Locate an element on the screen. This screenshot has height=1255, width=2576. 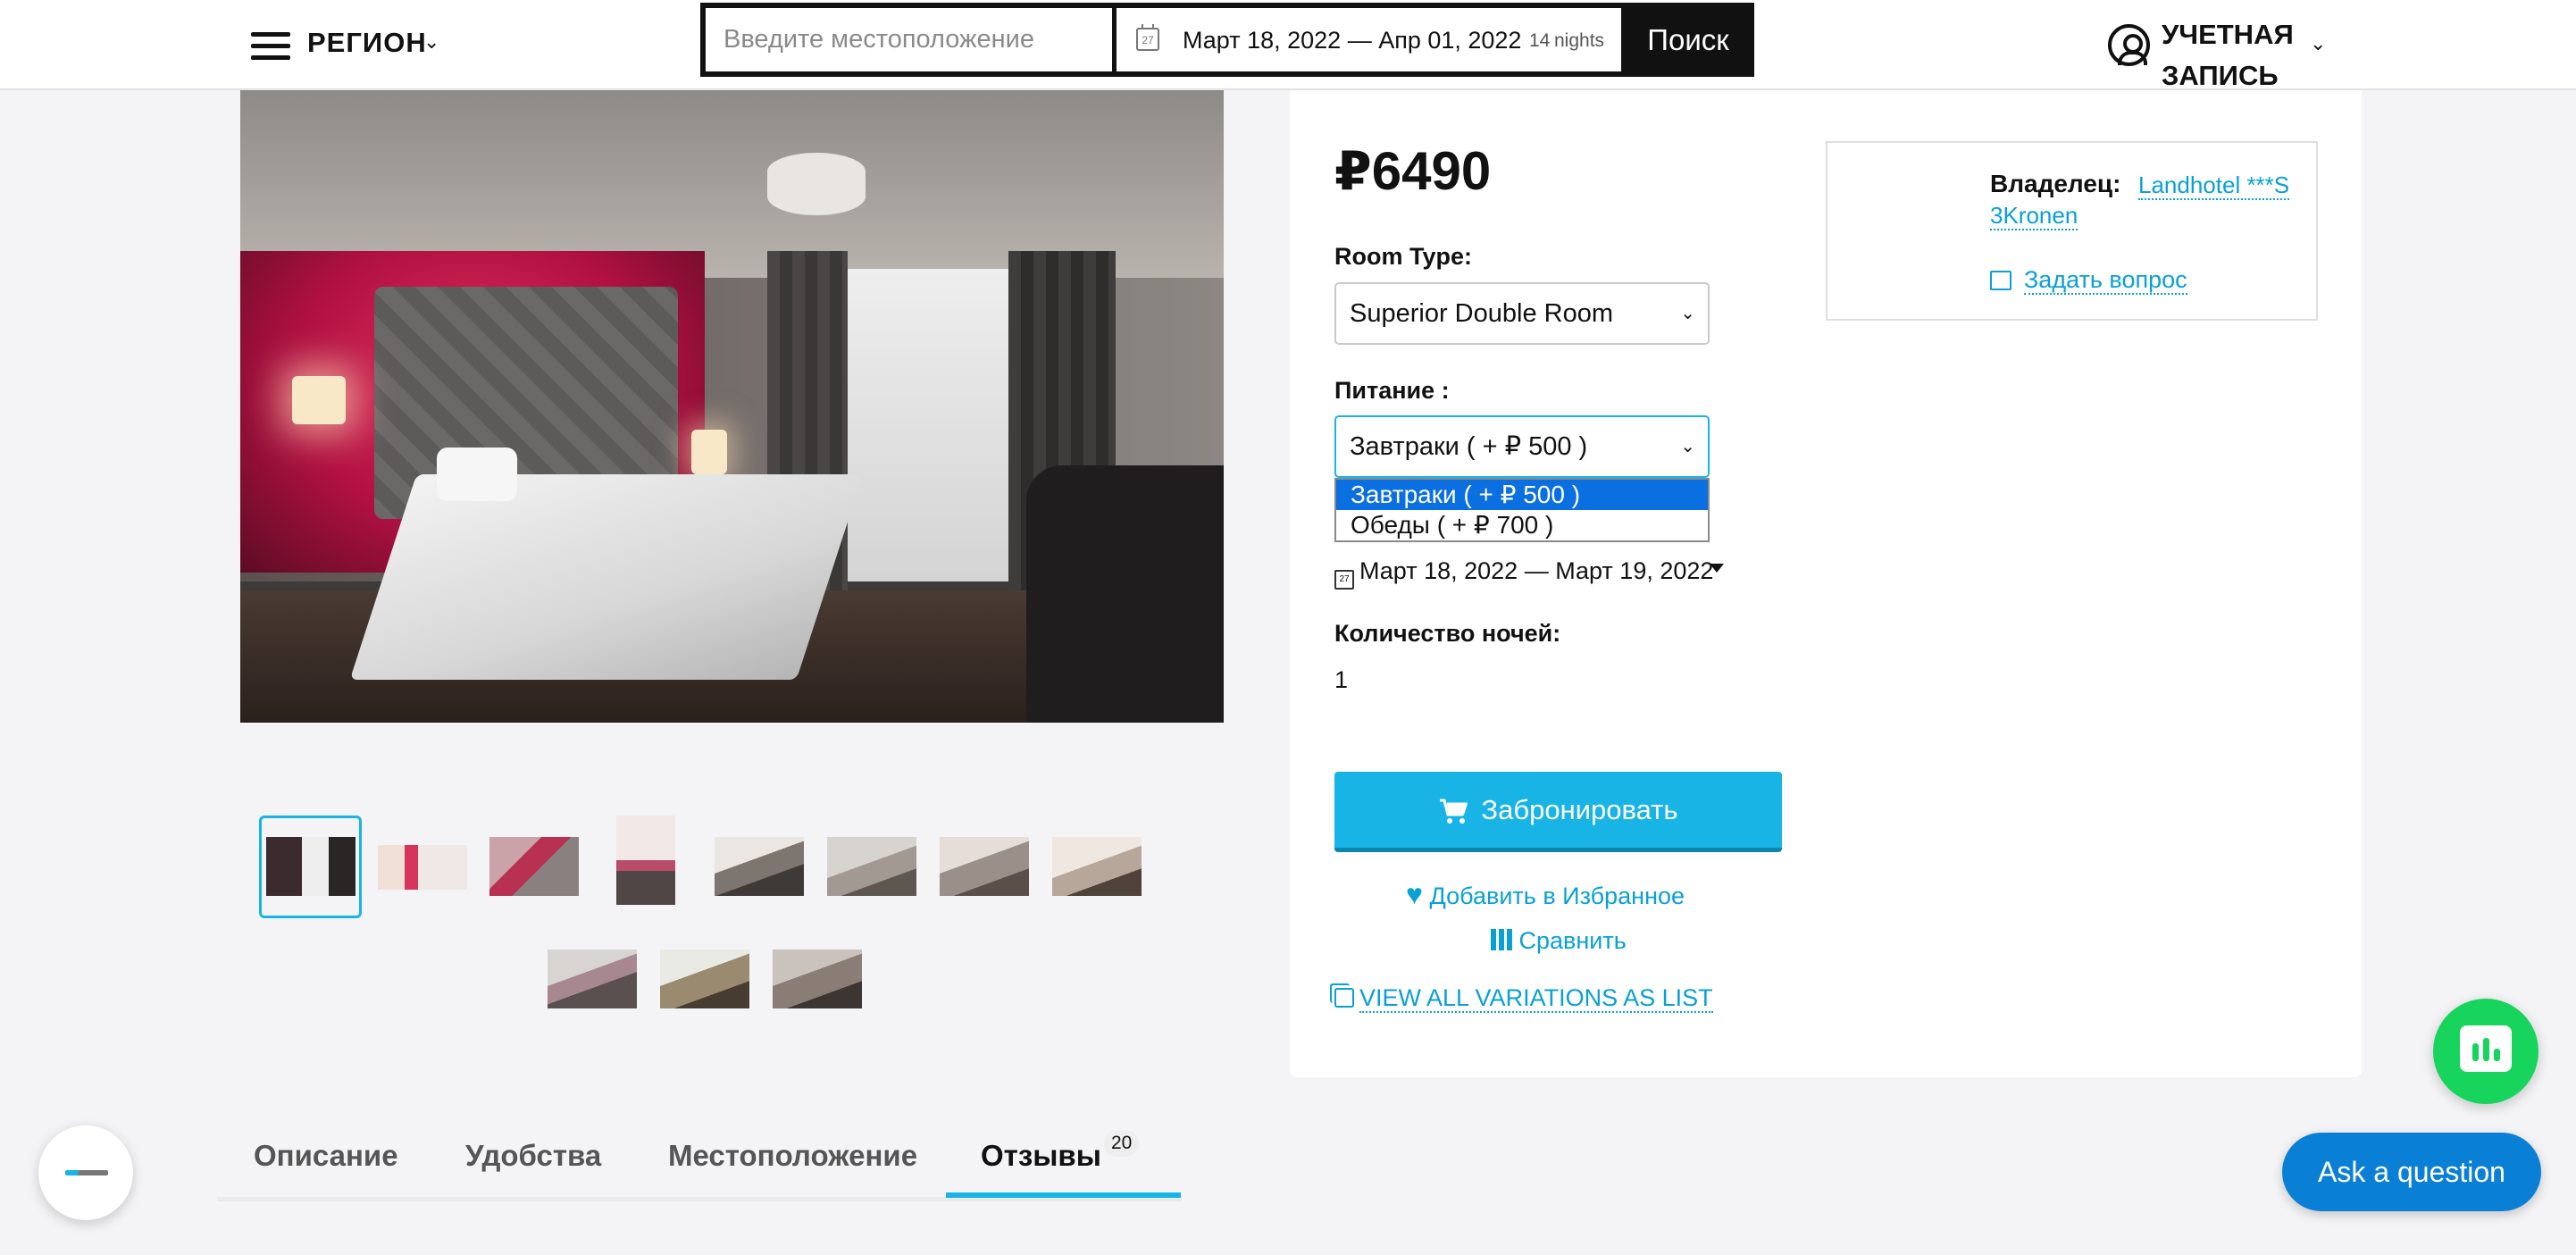
price: ₽6490 is located at coordinates (1413, 171).